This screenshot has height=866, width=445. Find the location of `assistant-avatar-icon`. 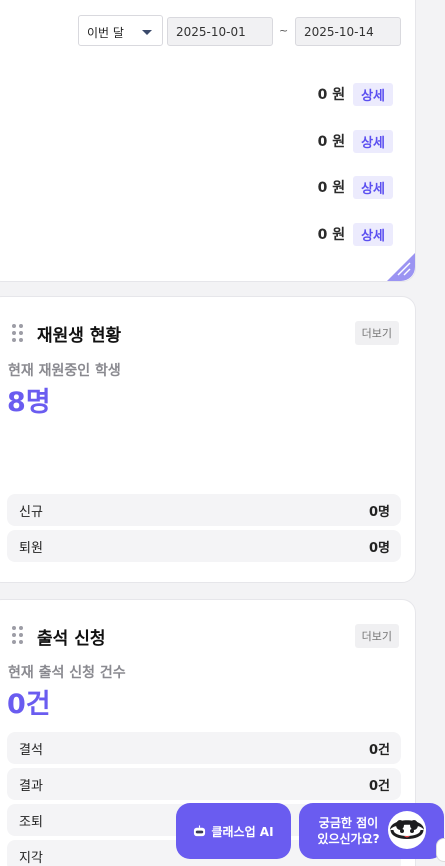

assistant-avatar-icon is located at coordinates (407, 830).